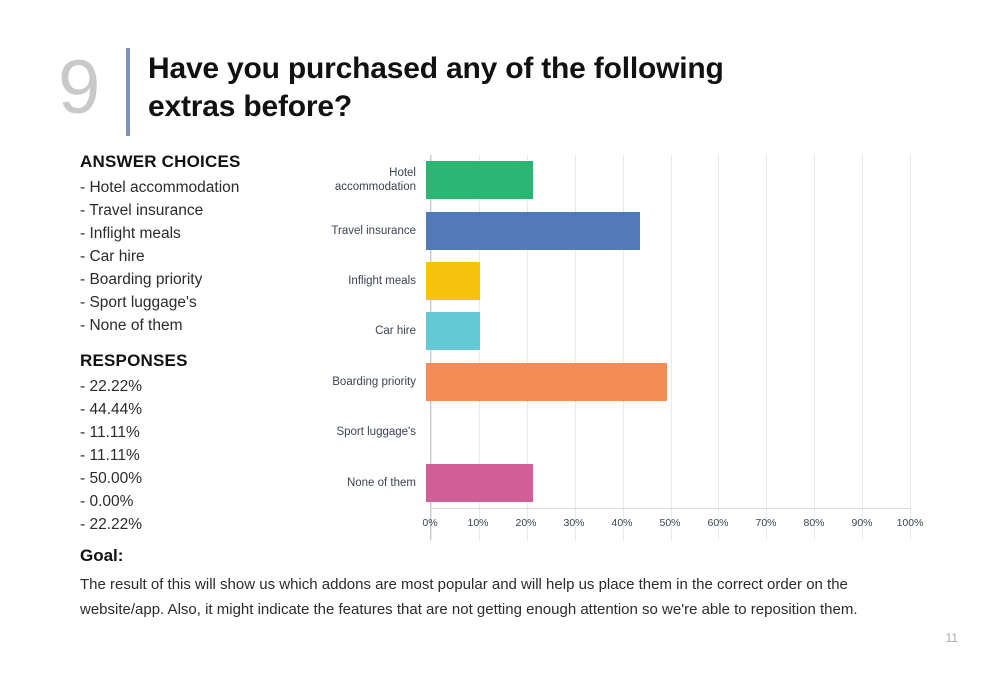  Describe the element at coordinates (373, 230) in the screenshot. I see `chart-category-label: Travel insurance` at that location.